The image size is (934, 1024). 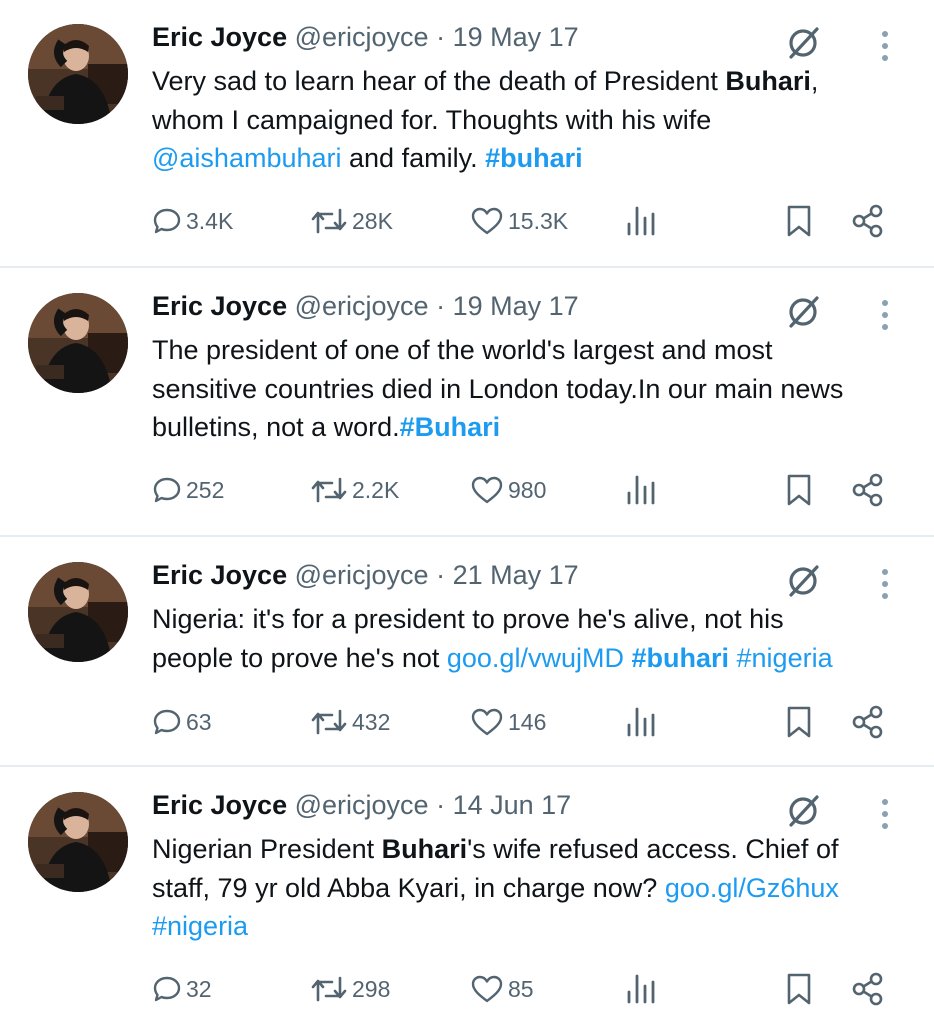 I want to click on retweet-count: 2.2K, so click(x=376, y=489).